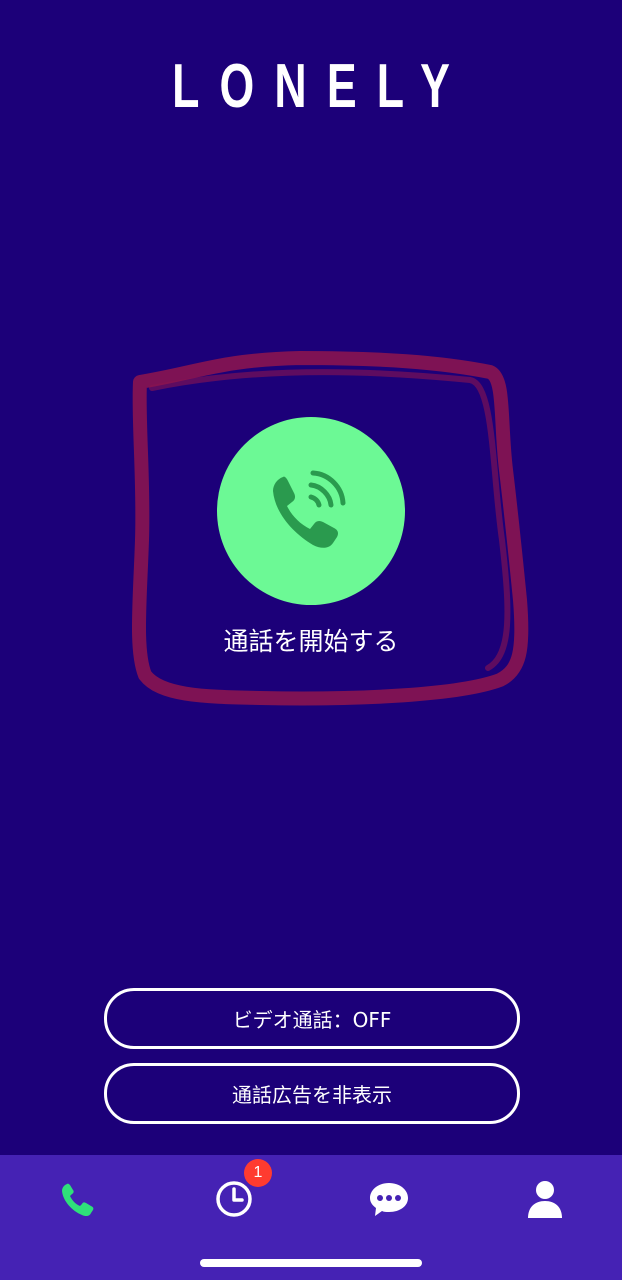 The image size is (622, 1280). I want to click on hide-call-ads-button: 通話広告を非表示, so click(312, 1093).